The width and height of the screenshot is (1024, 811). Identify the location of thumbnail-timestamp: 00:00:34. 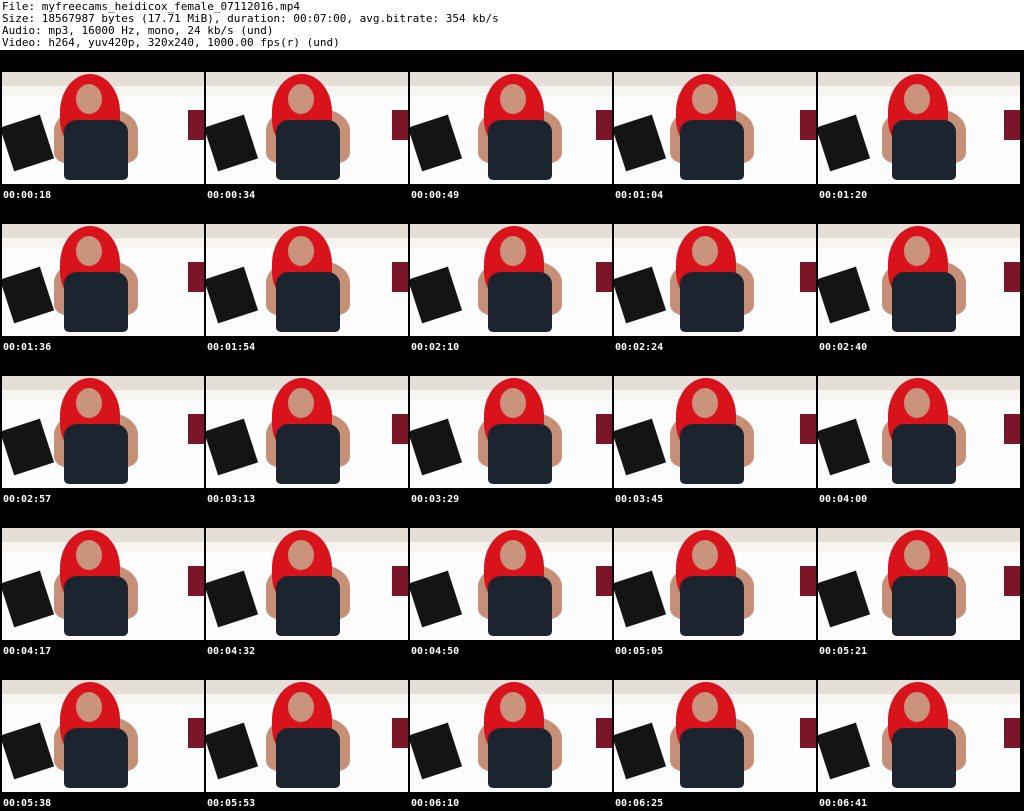
(231, 195).